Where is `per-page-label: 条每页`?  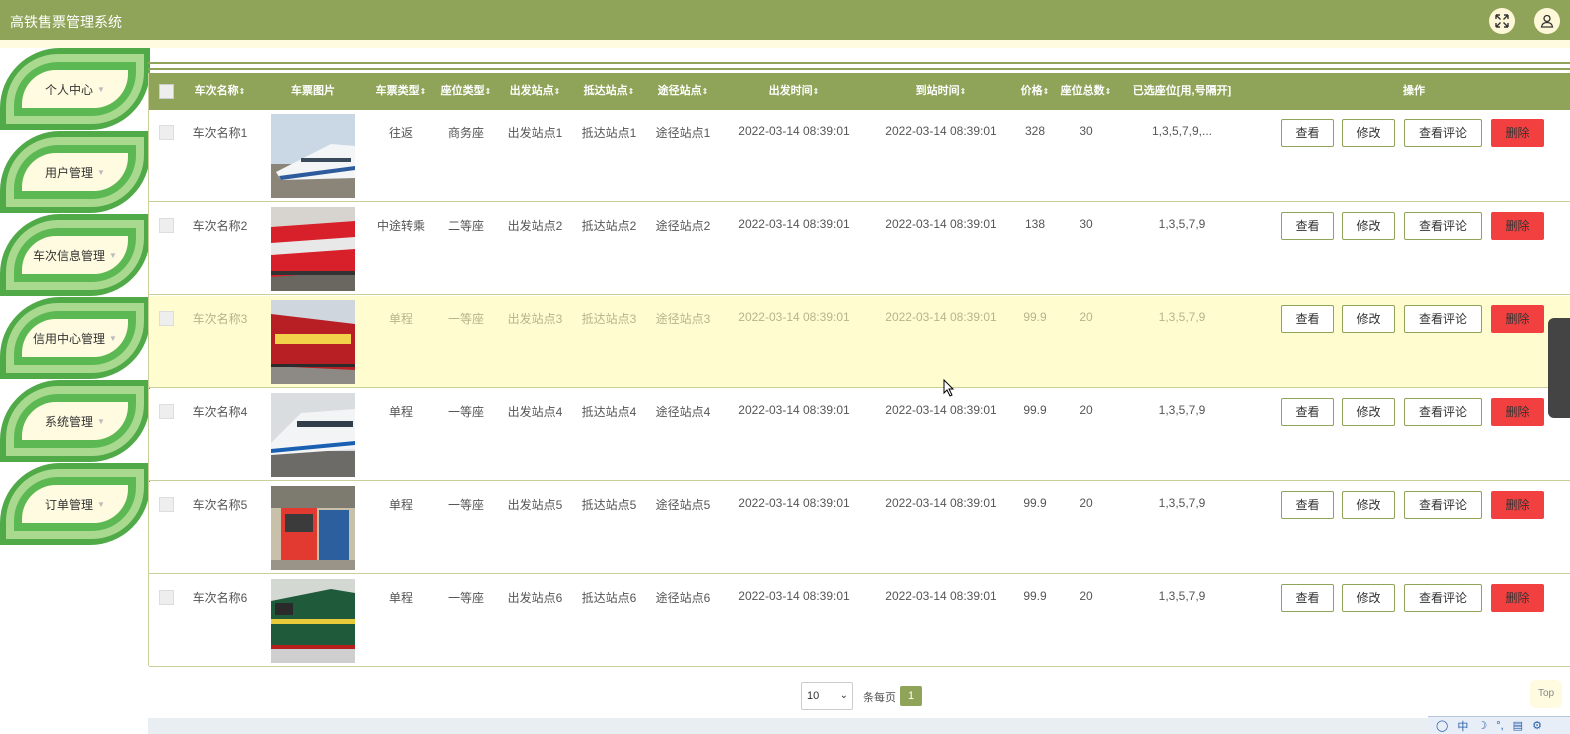 per-page-label: 条每页 is located at coordinates (879, 698).